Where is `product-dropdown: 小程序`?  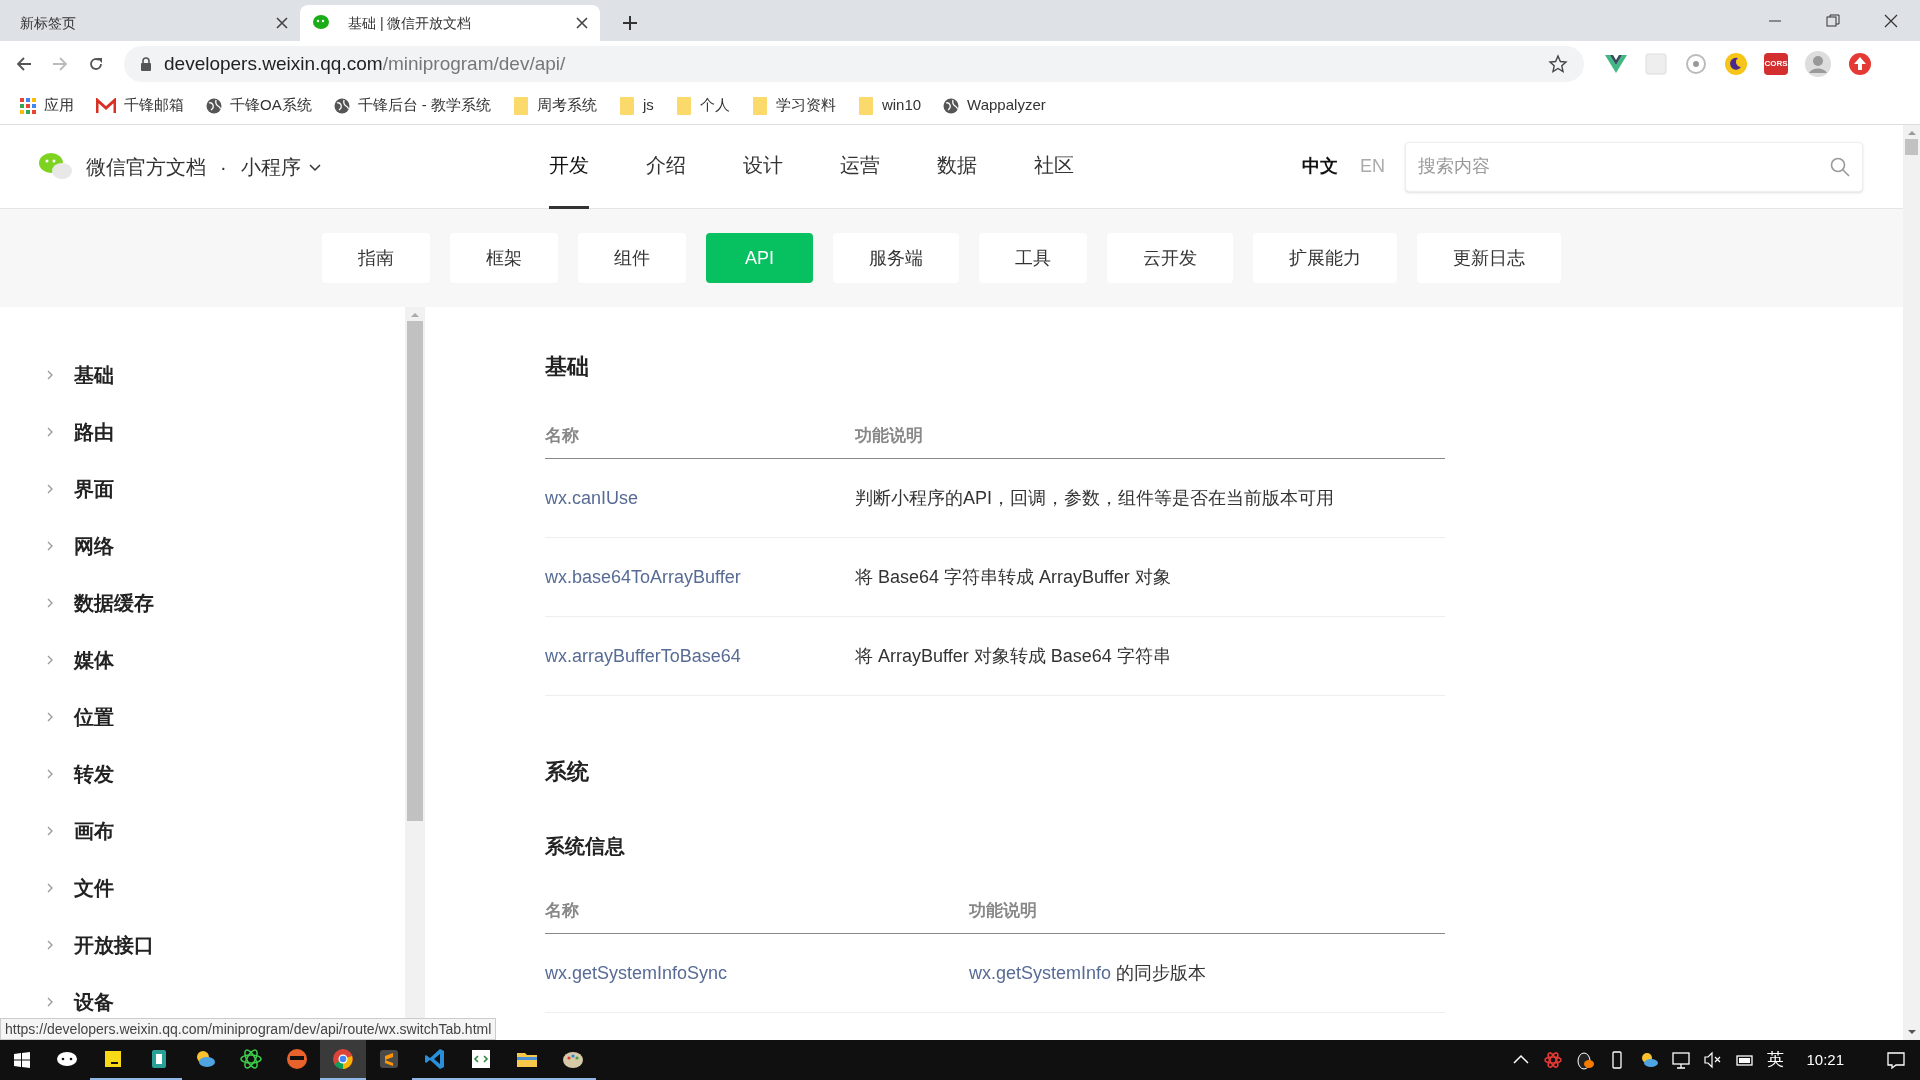 product-dropdown: 小程序 is located at coordinates (280, 166).